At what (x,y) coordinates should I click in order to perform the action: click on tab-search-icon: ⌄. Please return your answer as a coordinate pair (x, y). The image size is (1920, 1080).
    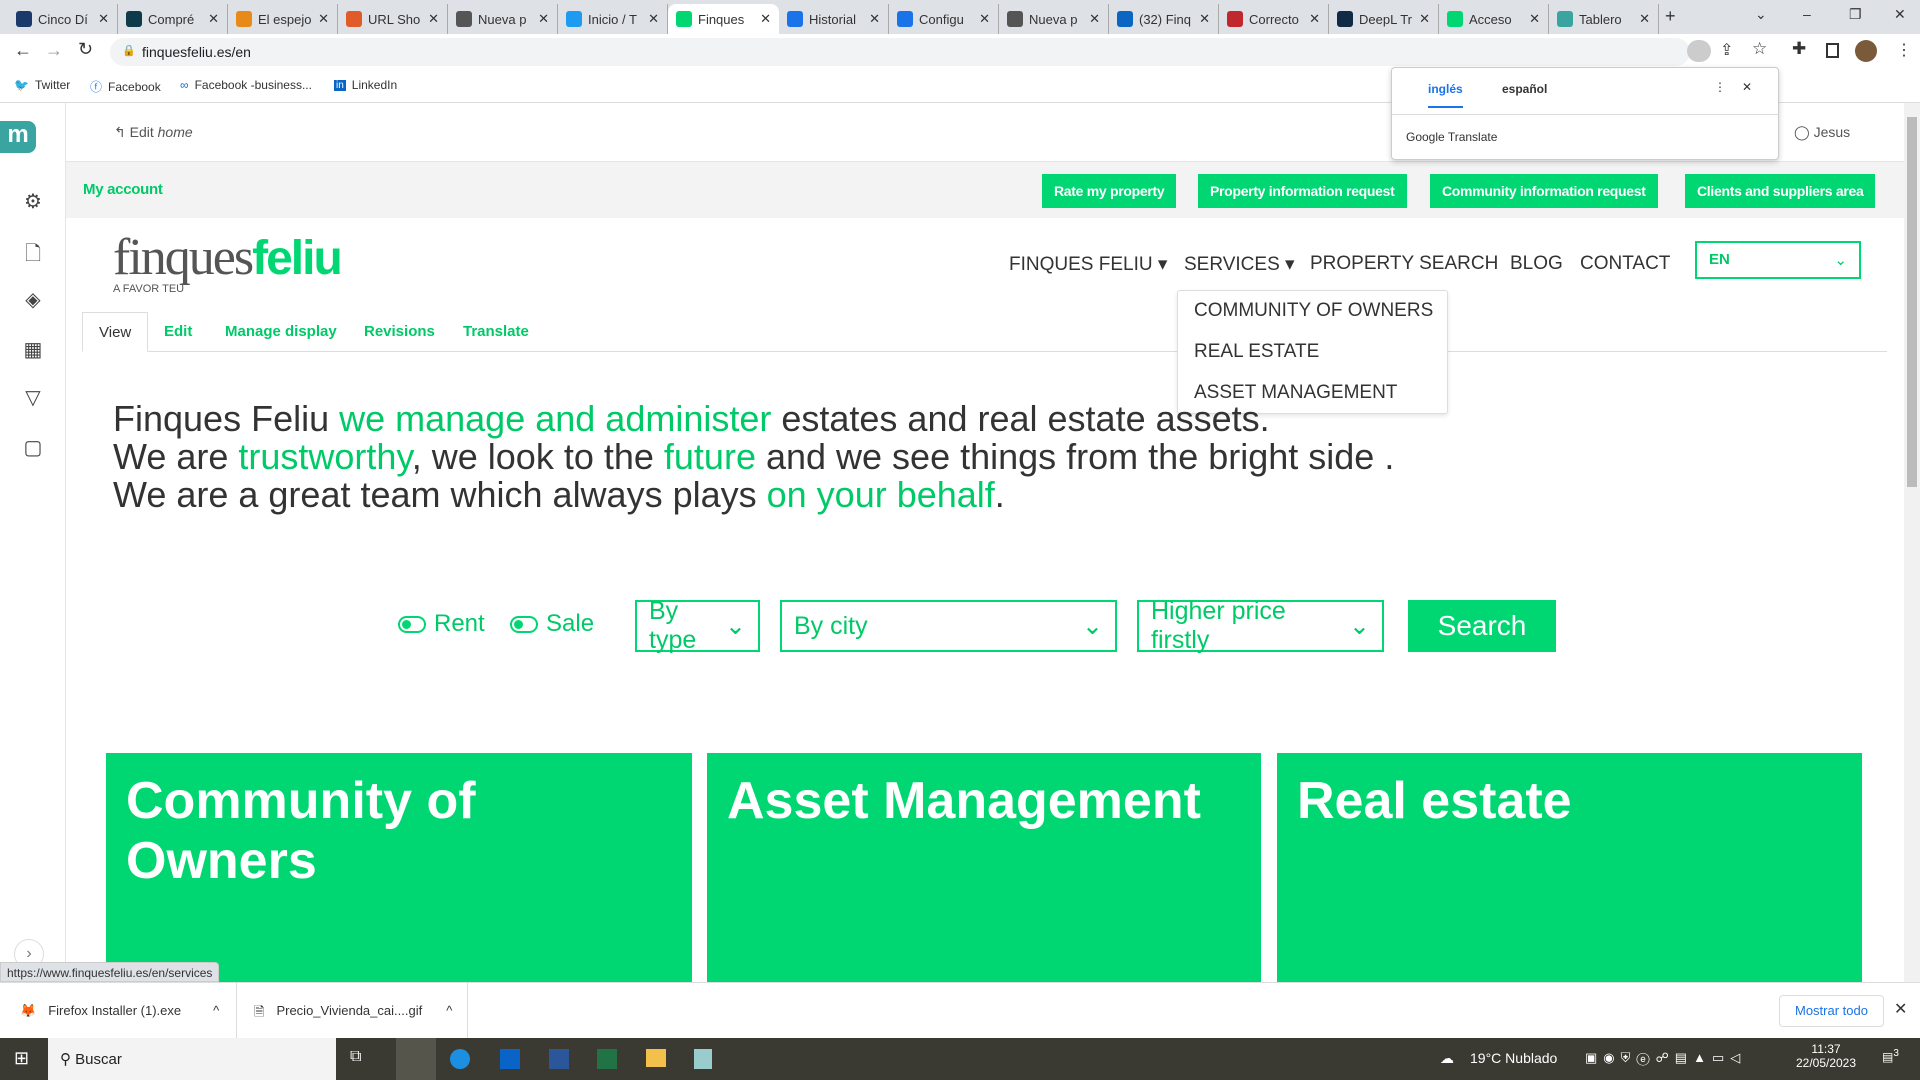
    Looking at the image, I should click on (1761, 14).